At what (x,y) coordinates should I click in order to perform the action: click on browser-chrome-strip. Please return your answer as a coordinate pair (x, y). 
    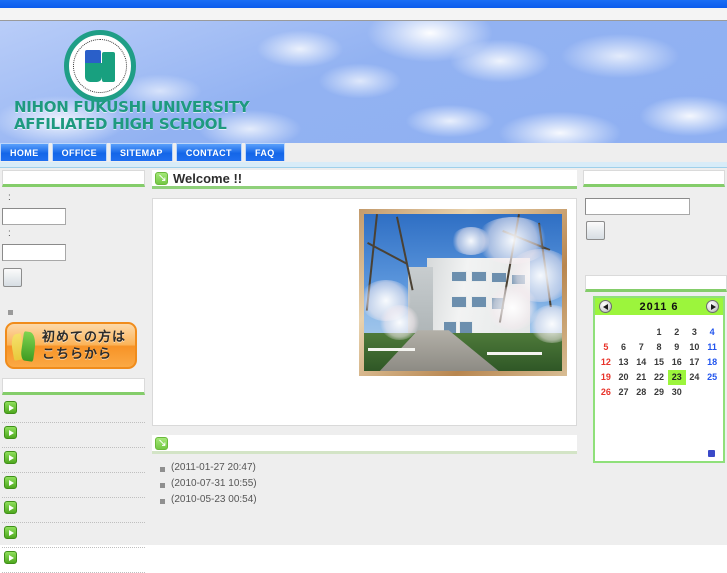
    Looking at the image, I should click on (363, 14).